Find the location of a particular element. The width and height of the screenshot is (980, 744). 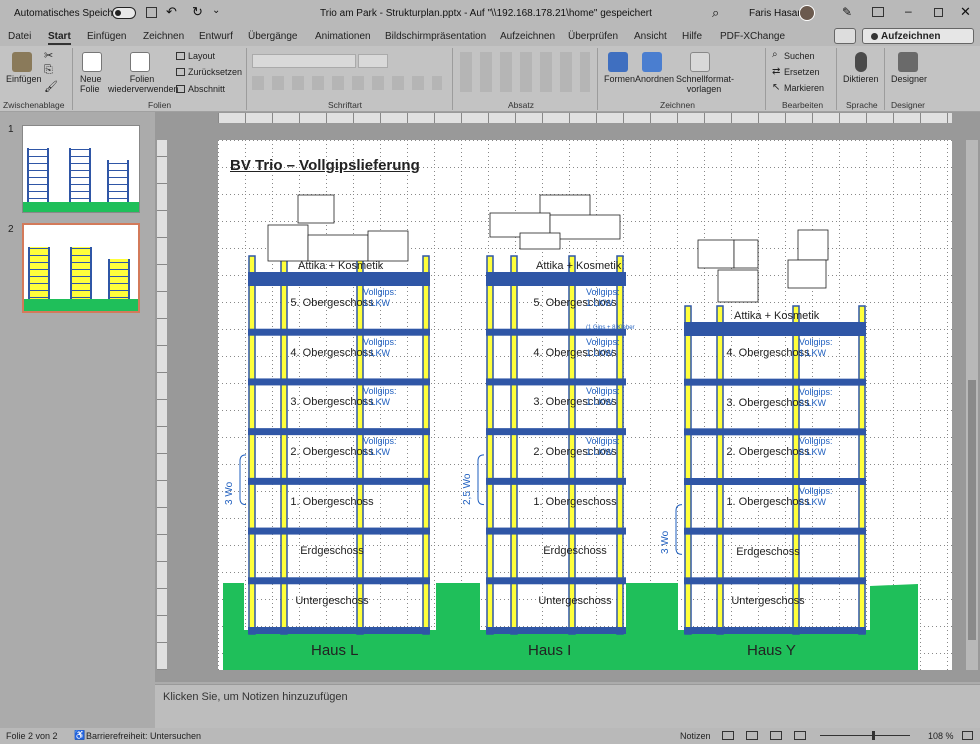

find-button: Suchen is located at coordinates (799, 56).